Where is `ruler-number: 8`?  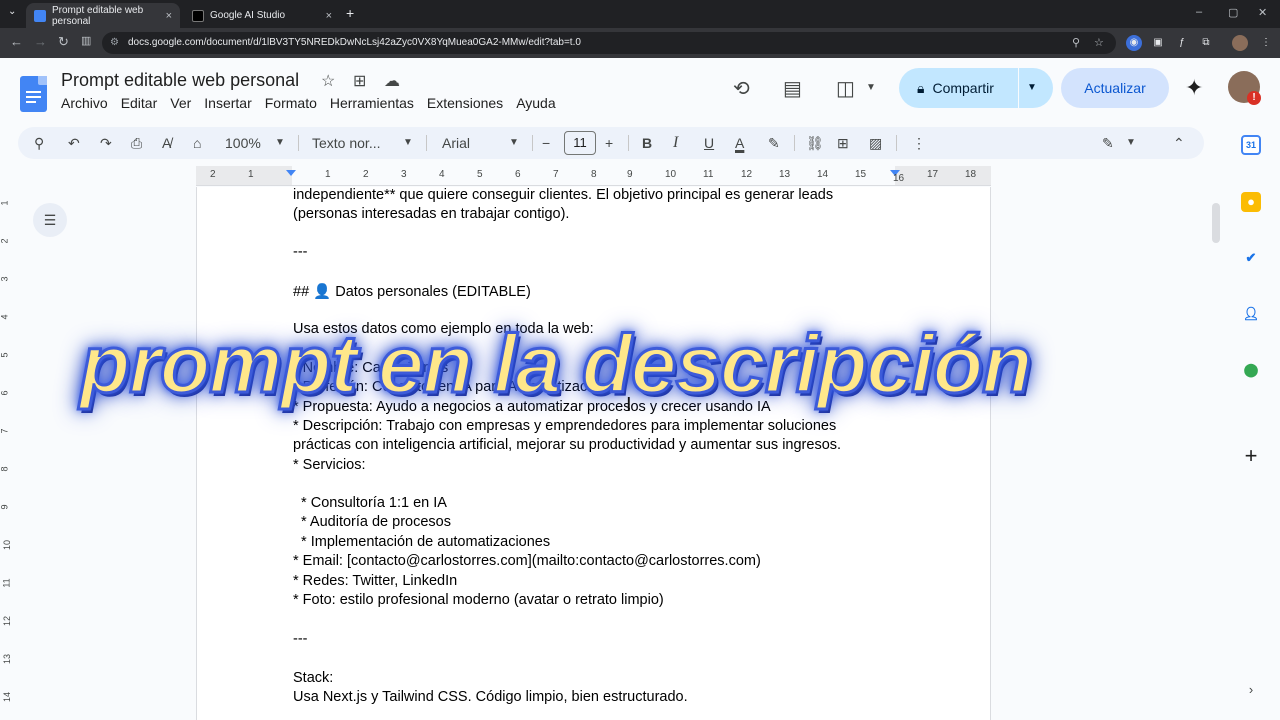 ruler-number: 8 is located at coordinates (594, 174).